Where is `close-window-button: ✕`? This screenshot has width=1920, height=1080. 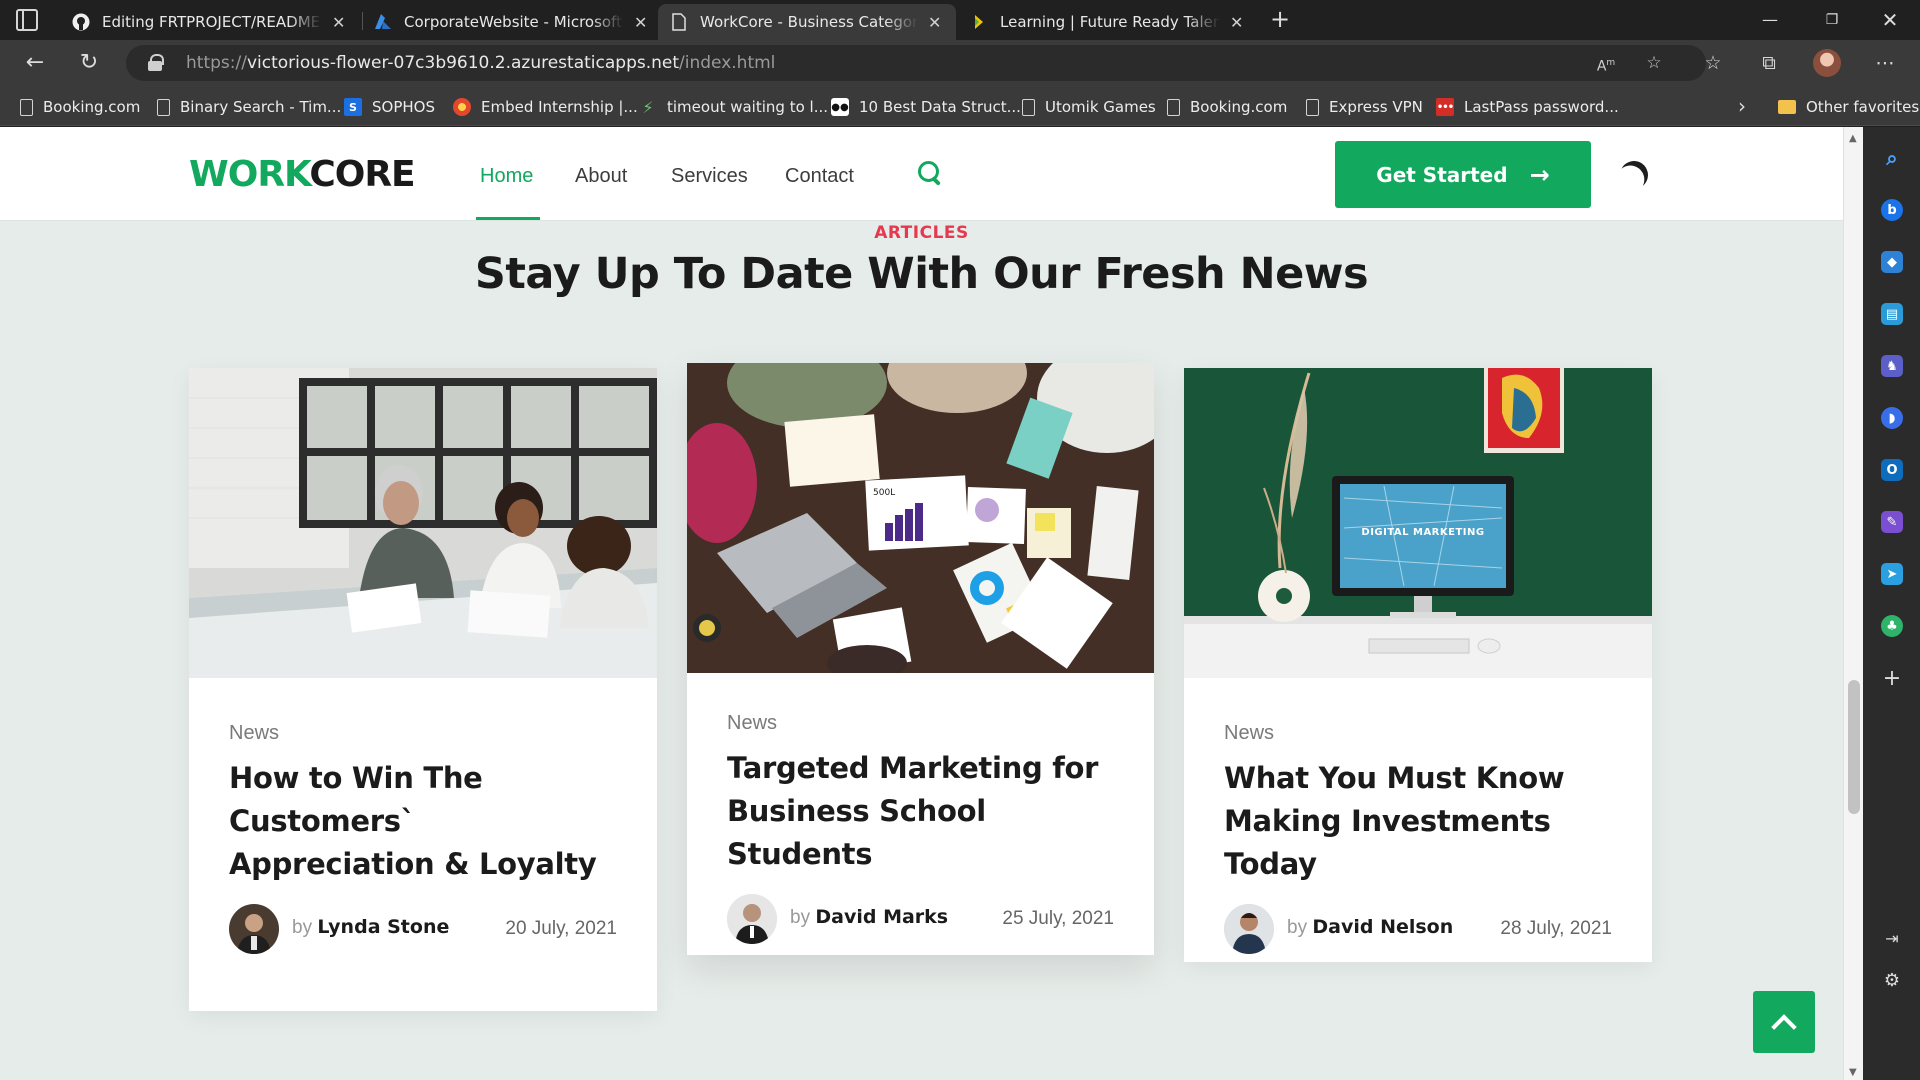
close-window-button: ✕ is located at coordinates (1890, 20).